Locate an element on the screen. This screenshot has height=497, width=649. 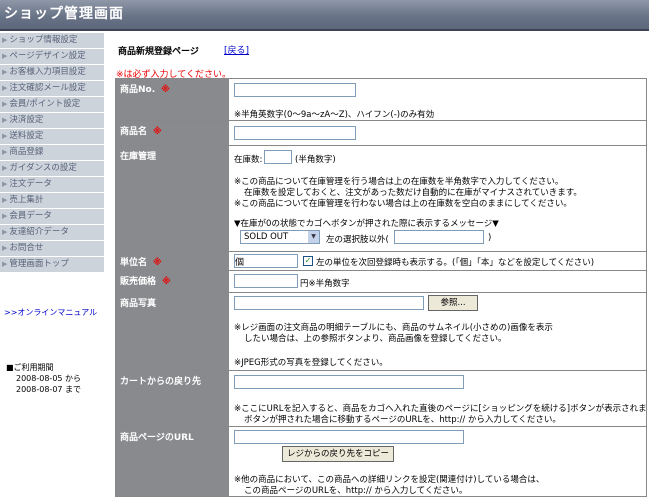
sidebar-item-referral-data: ▶ 友達紹介データ is located at coordinates (52, 233).